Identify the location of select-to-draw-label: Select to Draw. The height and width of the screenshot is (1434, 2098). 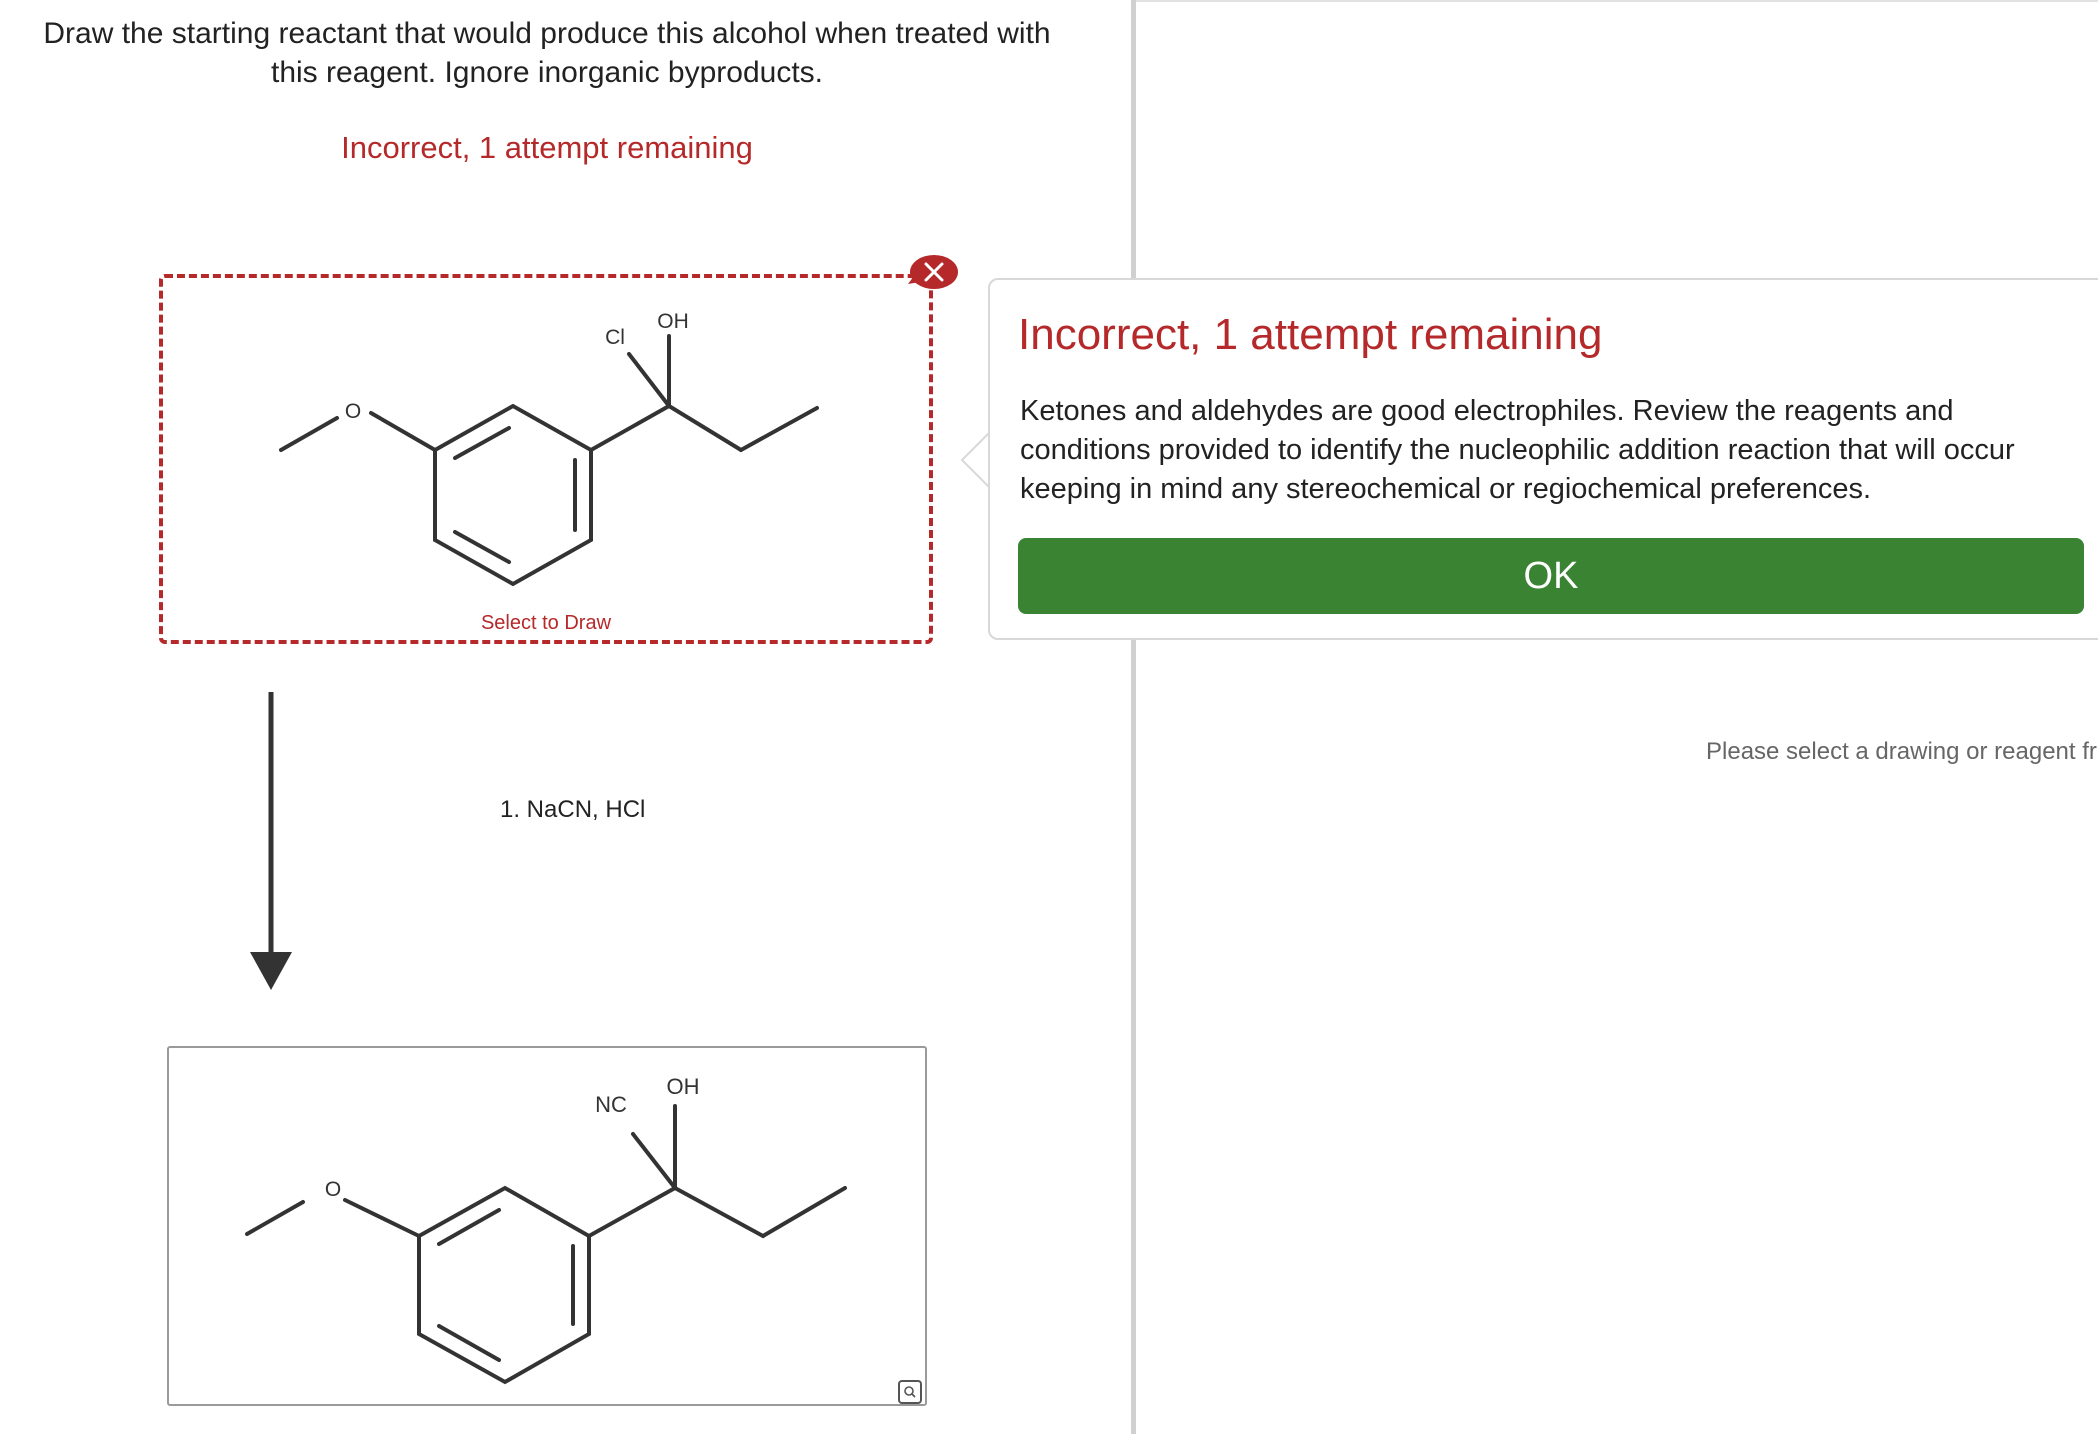
(546, 623).